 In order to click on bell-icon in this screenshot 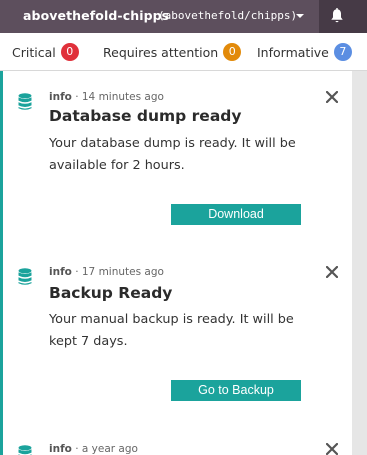, I will do `click(337, 15)`.